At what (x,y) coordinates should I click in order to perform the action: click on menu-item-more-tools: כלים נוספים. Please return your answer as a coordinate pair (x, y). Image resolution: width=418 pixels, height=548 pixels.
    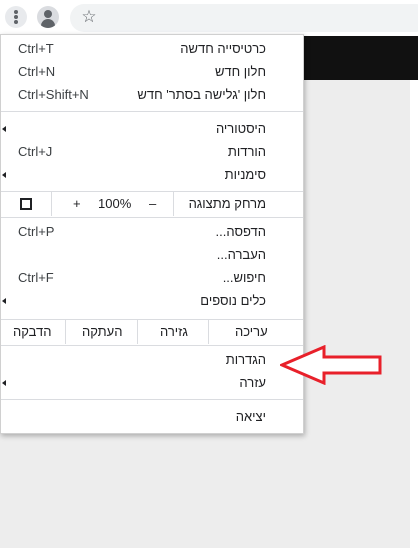
    Looking at the image, I should click on (152, 301).